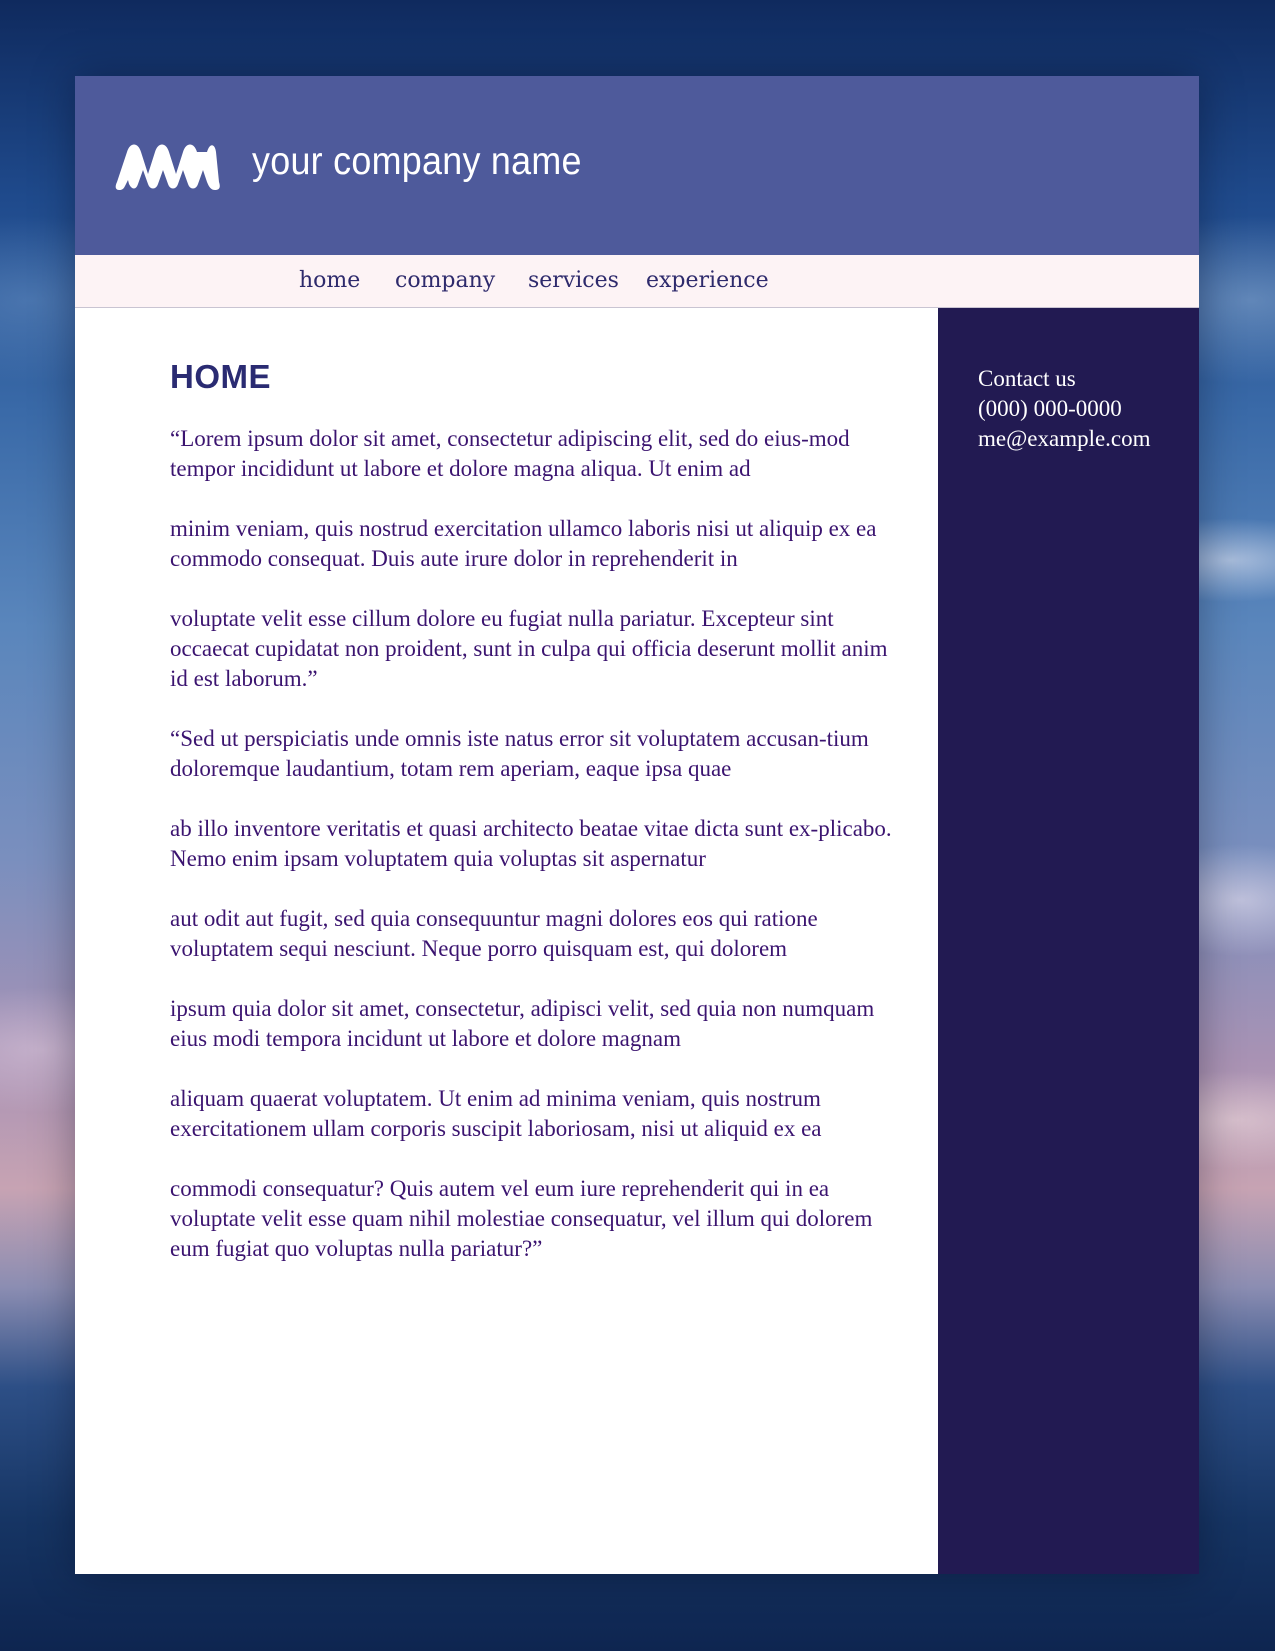  What do you see at coordinates (1064, 439) in the screenshot?
I see `contact-email: me@example.com` at bounding box center [1064, 439].